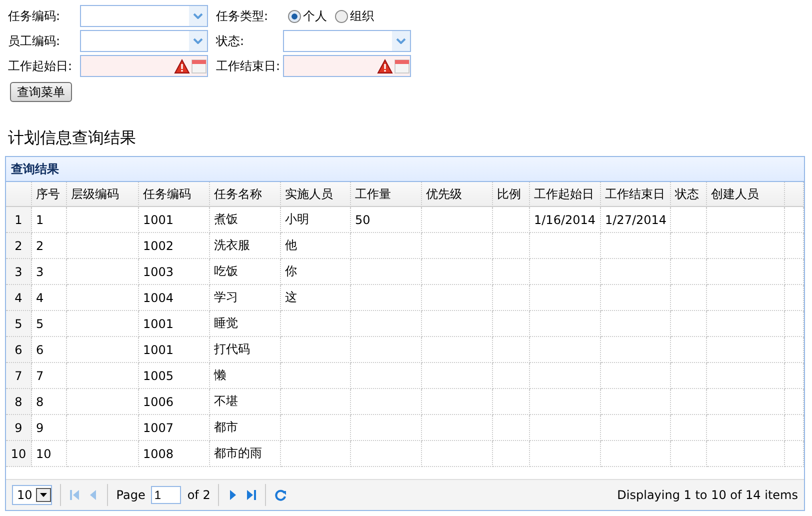  What do you see at coordinates (49, 246) in the screenshot?
I see `table-cell: 2` at bounding box center [49, 246].